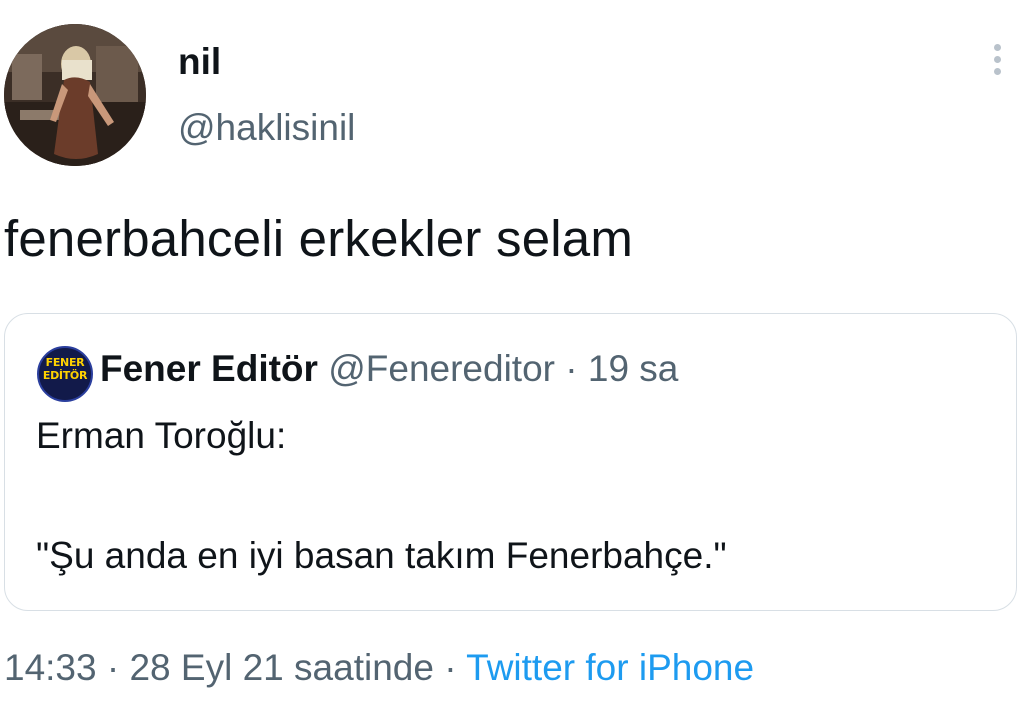 The image size is (1030, 722). I want to click on tweet-time: 14:33, so click(50, 667).